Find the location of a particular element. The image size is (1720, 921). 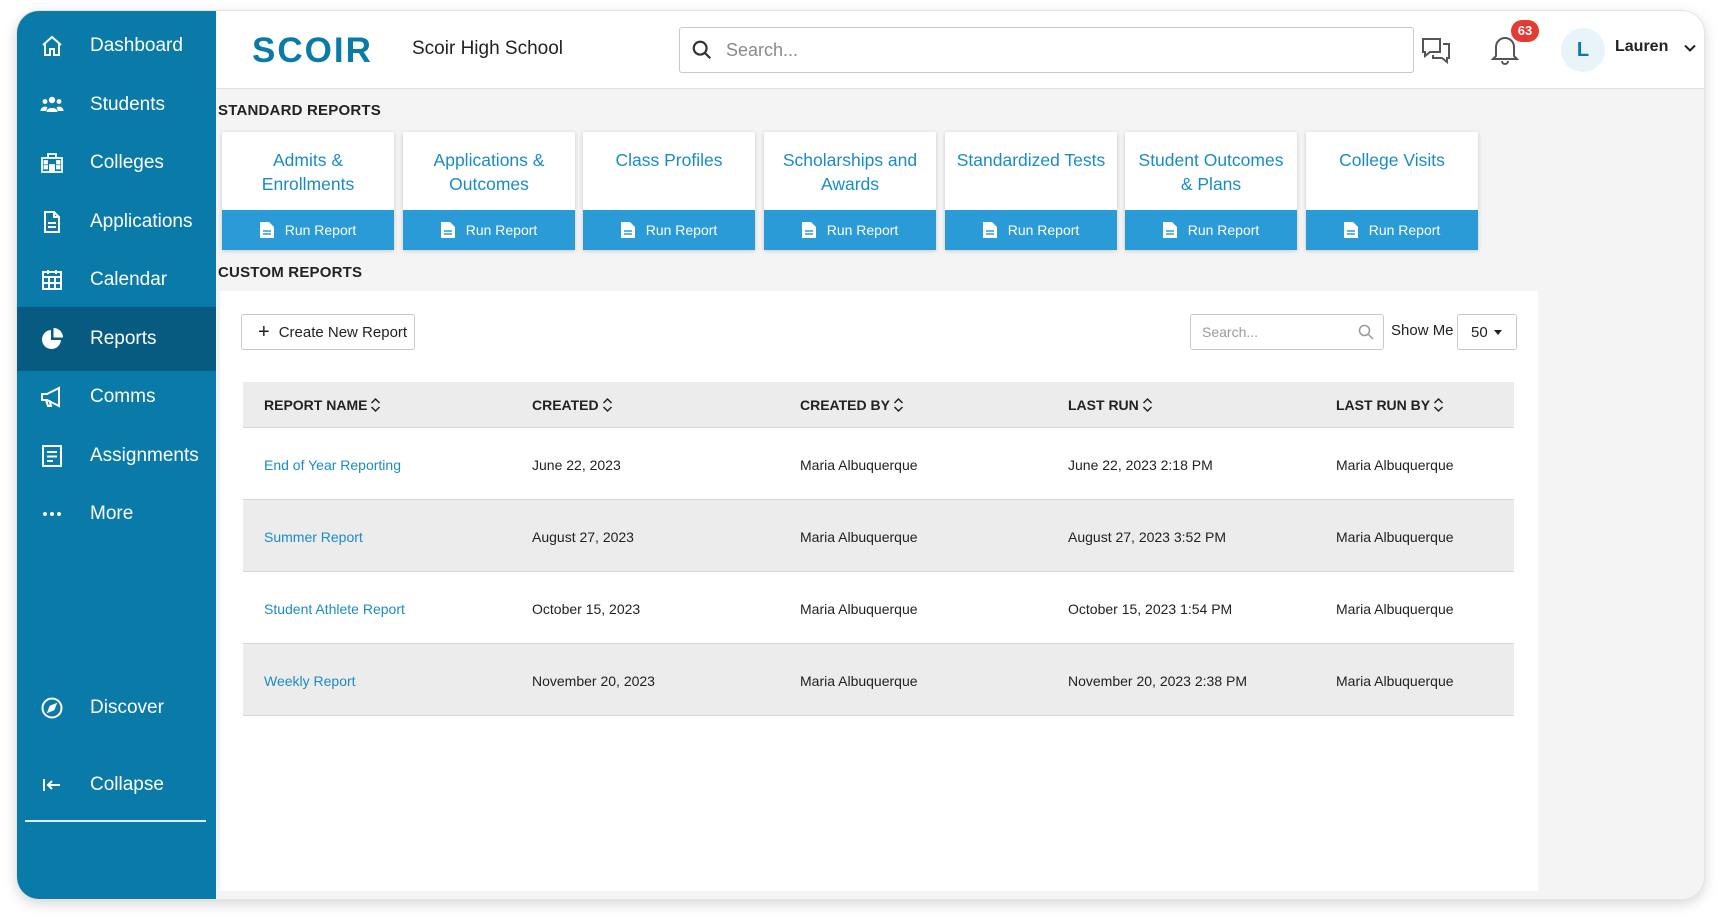

users-icon is located at coordinates (57, 105).